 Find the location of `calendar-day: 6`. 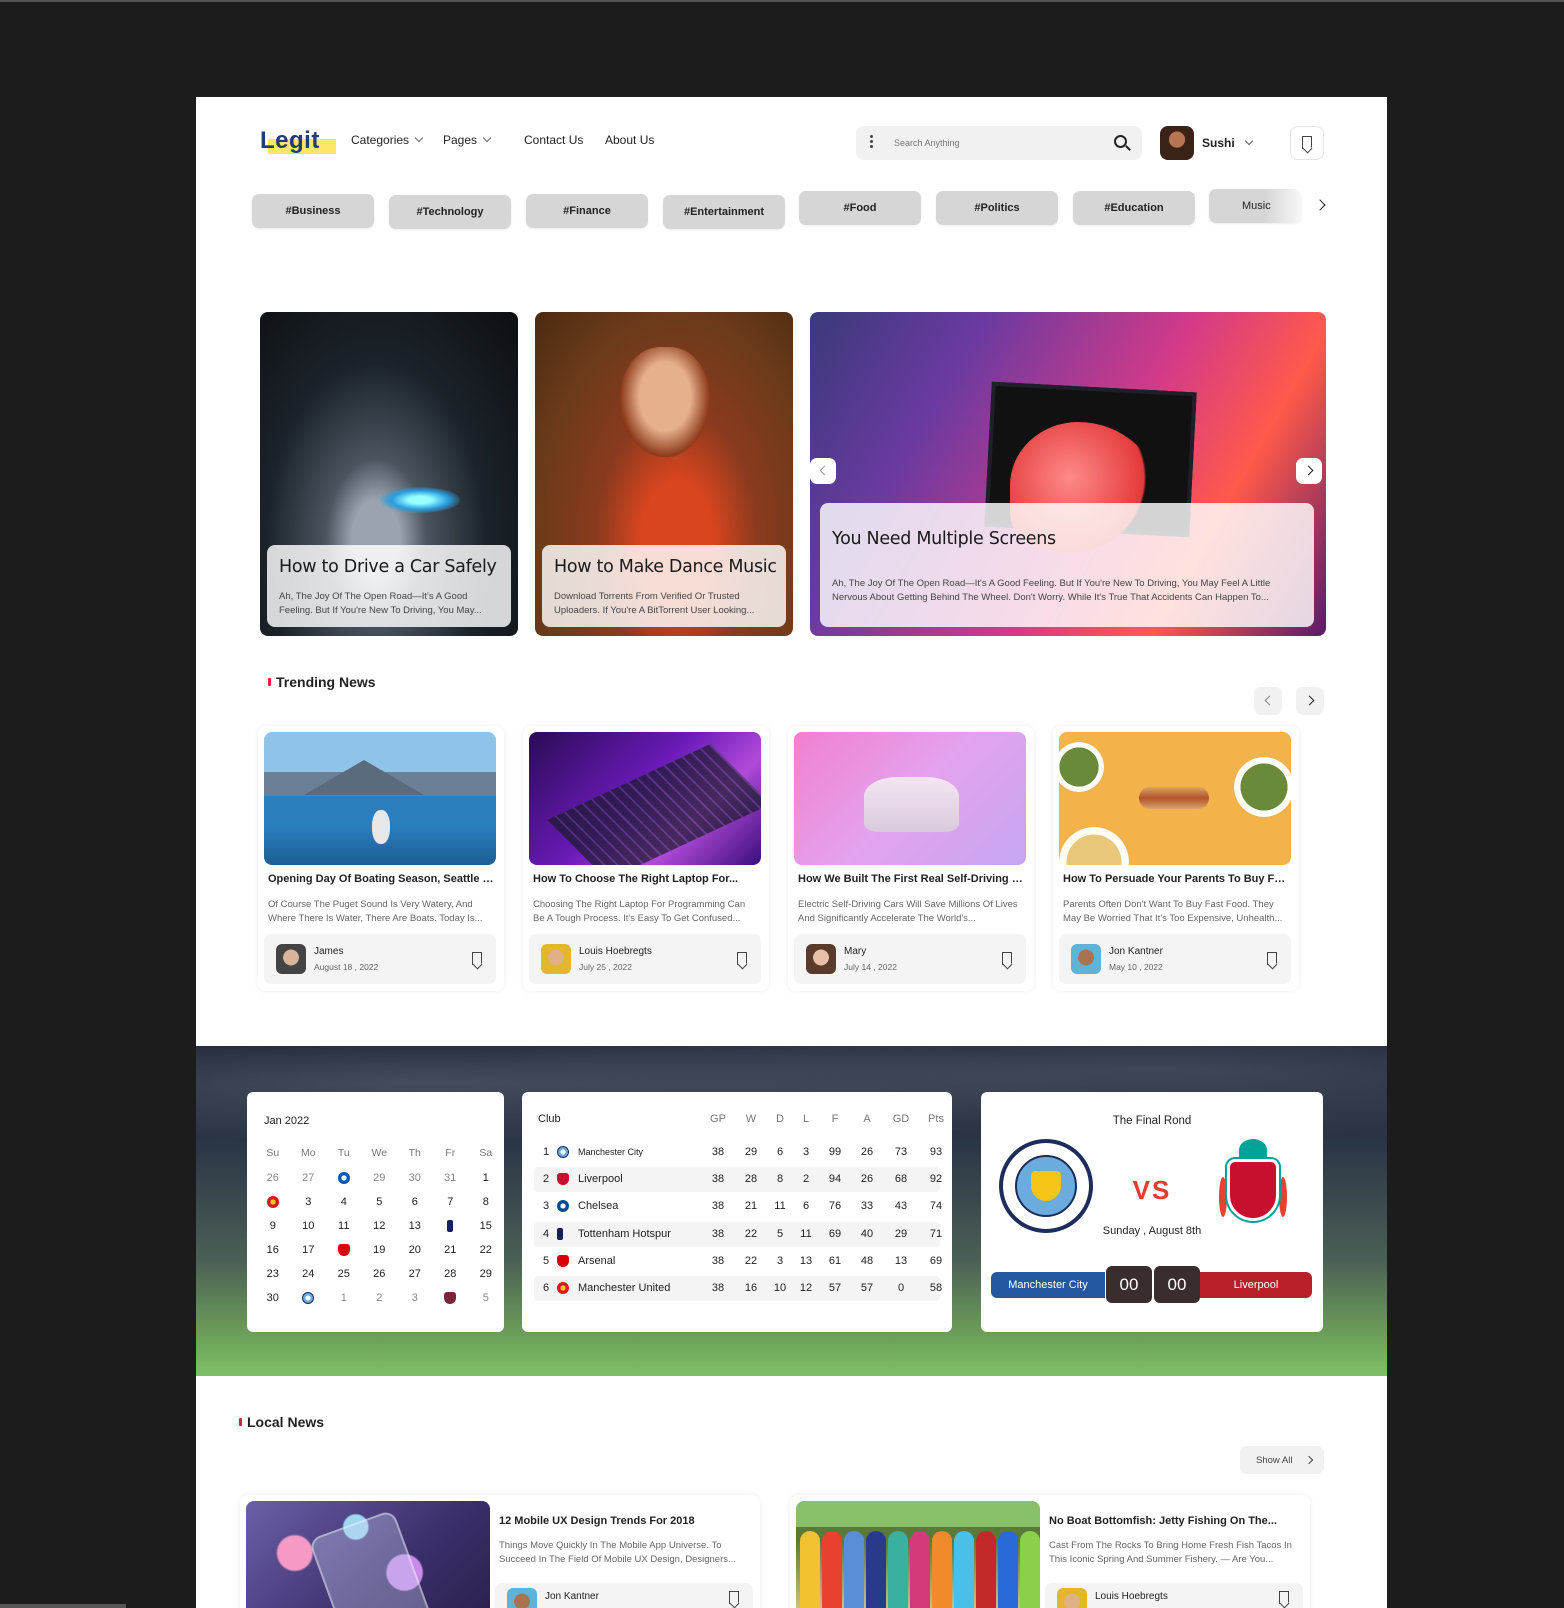

calendar-day: 6 is located at coordinates (415, 1202).